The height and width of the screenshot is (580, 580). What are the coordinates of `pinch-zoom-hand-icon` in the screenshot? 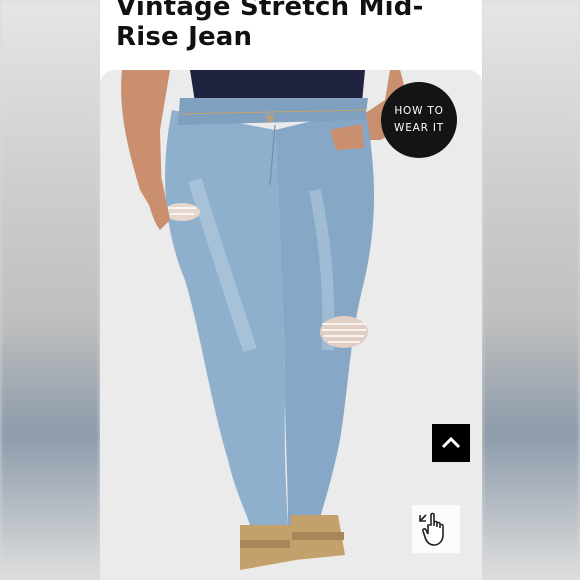 It's located at (431, 529).